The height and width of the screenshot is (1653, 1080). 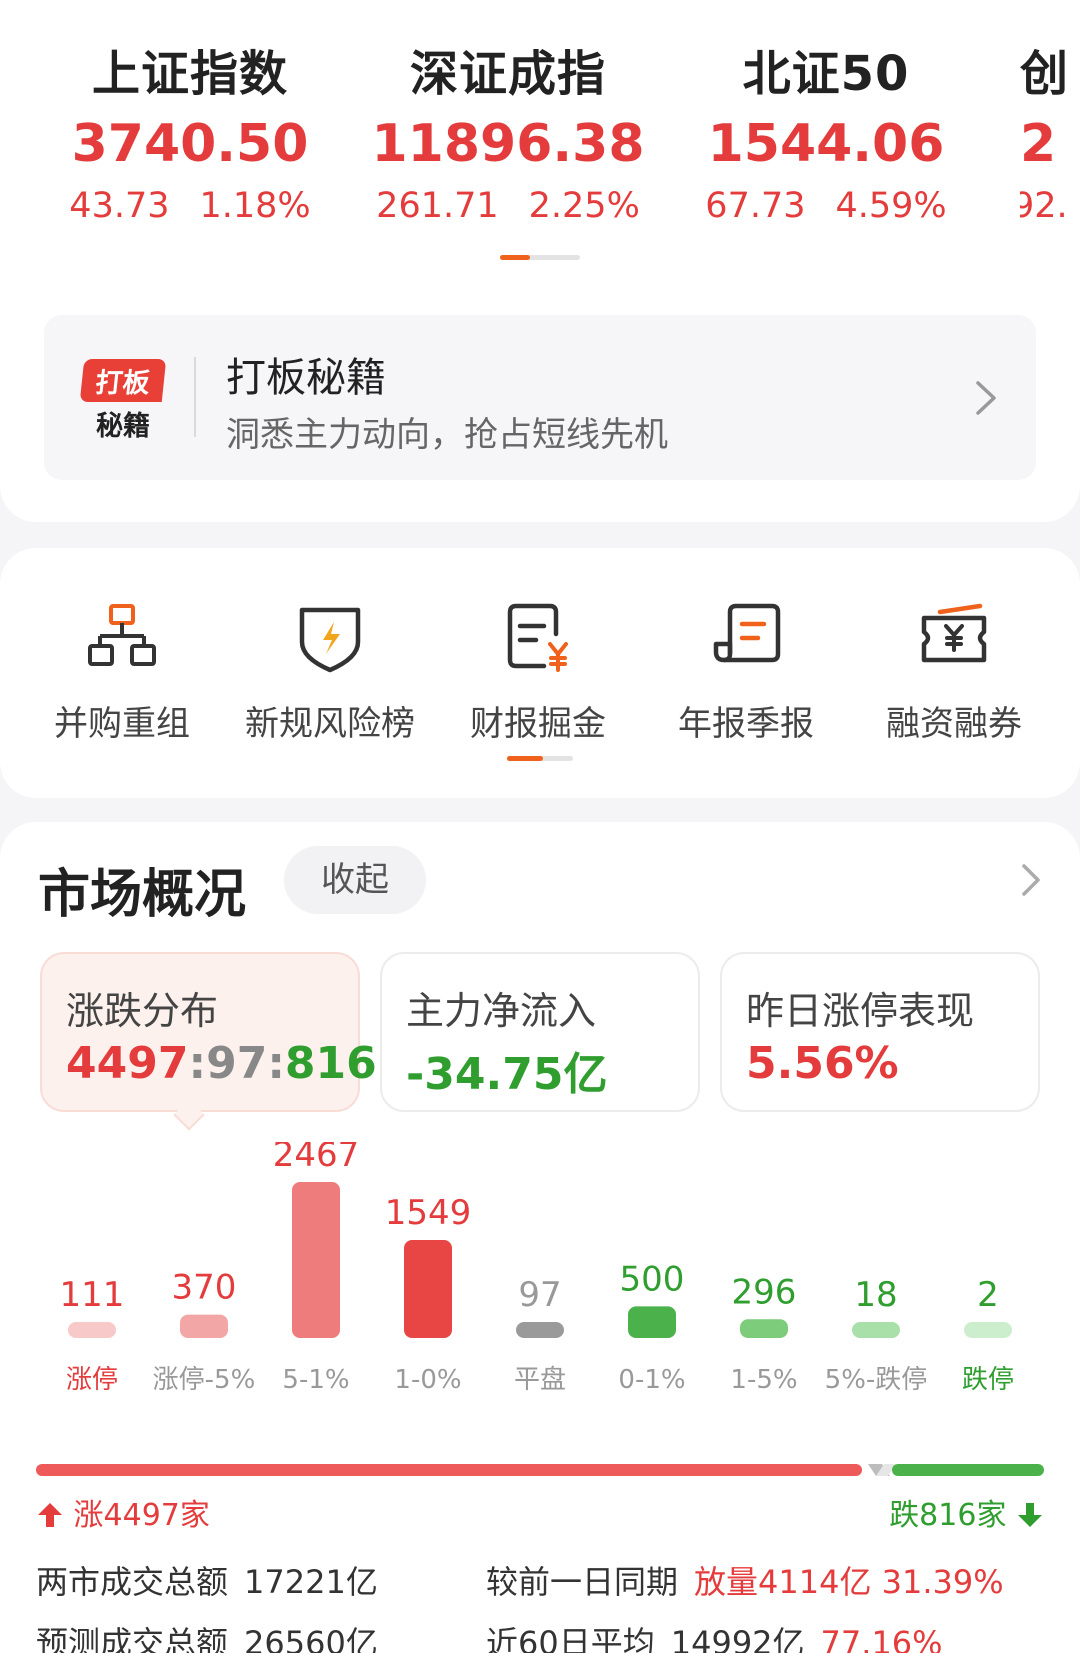 I want to click on index-shanghai: 上证指数 3740.50 43.73 1.18%, so click(x=190, y=130).